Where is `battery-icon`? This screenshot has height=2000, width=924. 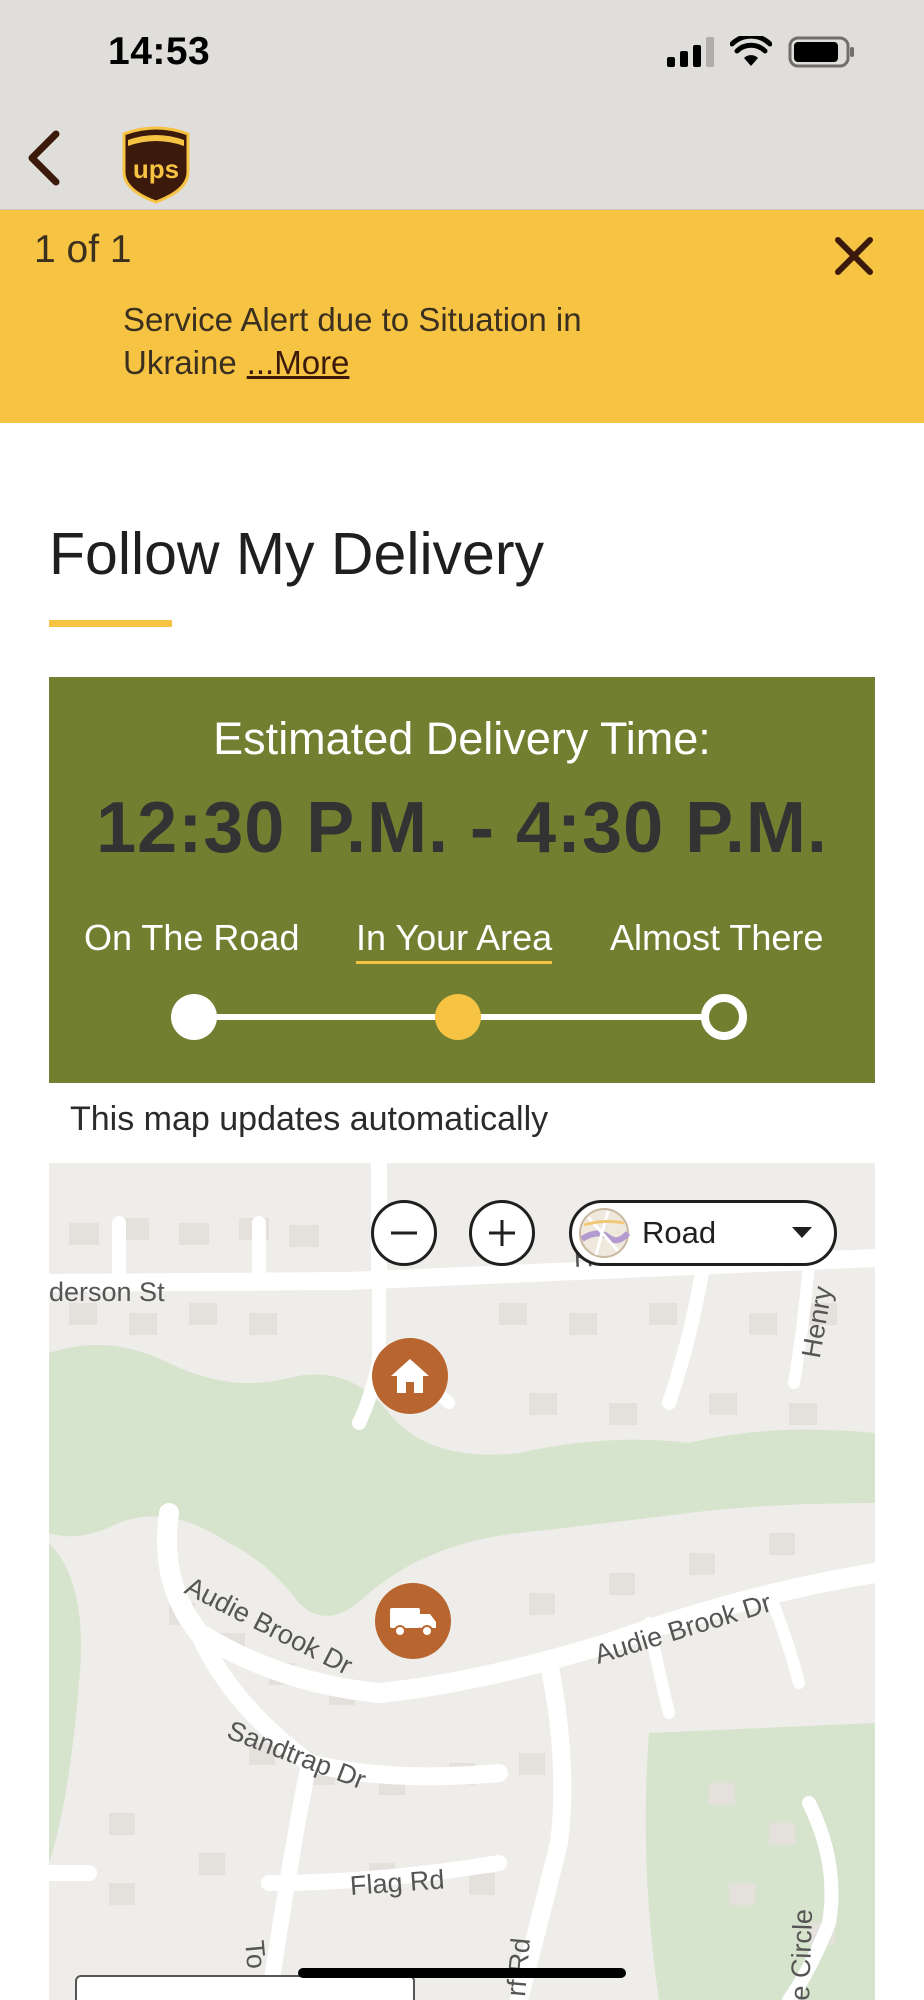
battery-icon is located at coordinates (821, 52).